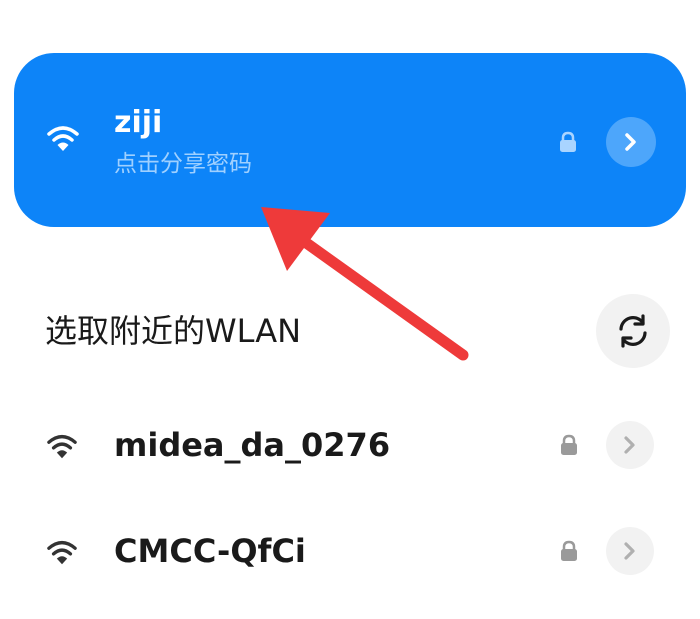 The image size is (700, 619). I want to click on section-title: 选取附近的WLAN, so click(173, 331).